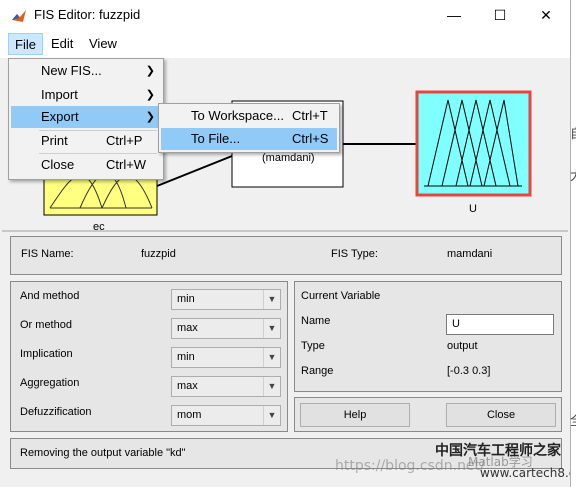 This screenshot has width=576, height=487. Describe the element at coordinates (410, 466) in the screenshot. I see `watermark-url: https://blog.csdn.net/` at that location.